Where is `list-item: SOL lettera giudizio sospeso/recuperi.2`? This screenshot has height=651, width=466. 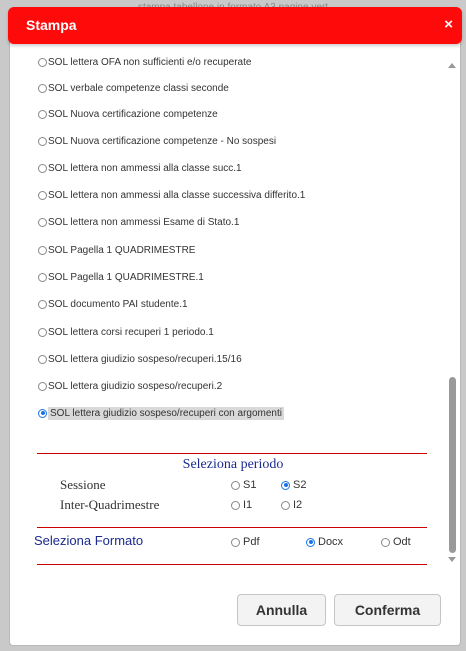
list-item: SOL lettera giudizio sospeso/recuperi.2 is located at coordinates (130, 386).